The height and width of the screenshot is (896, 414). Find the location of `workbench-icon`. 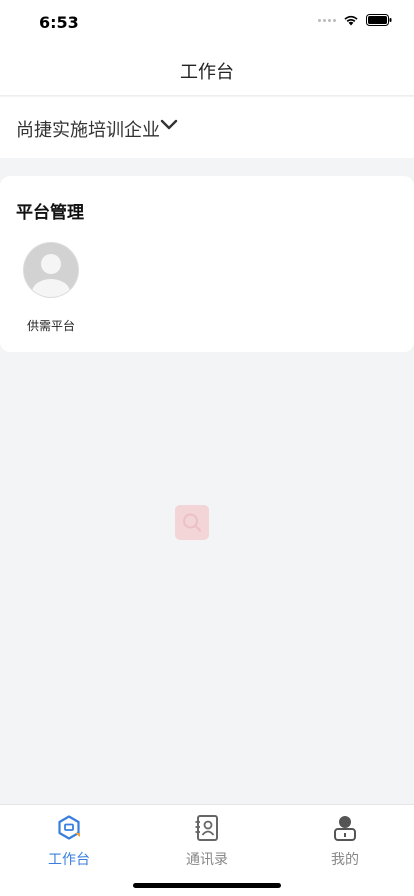

workbench-icon is located at coordinates (69, 827).